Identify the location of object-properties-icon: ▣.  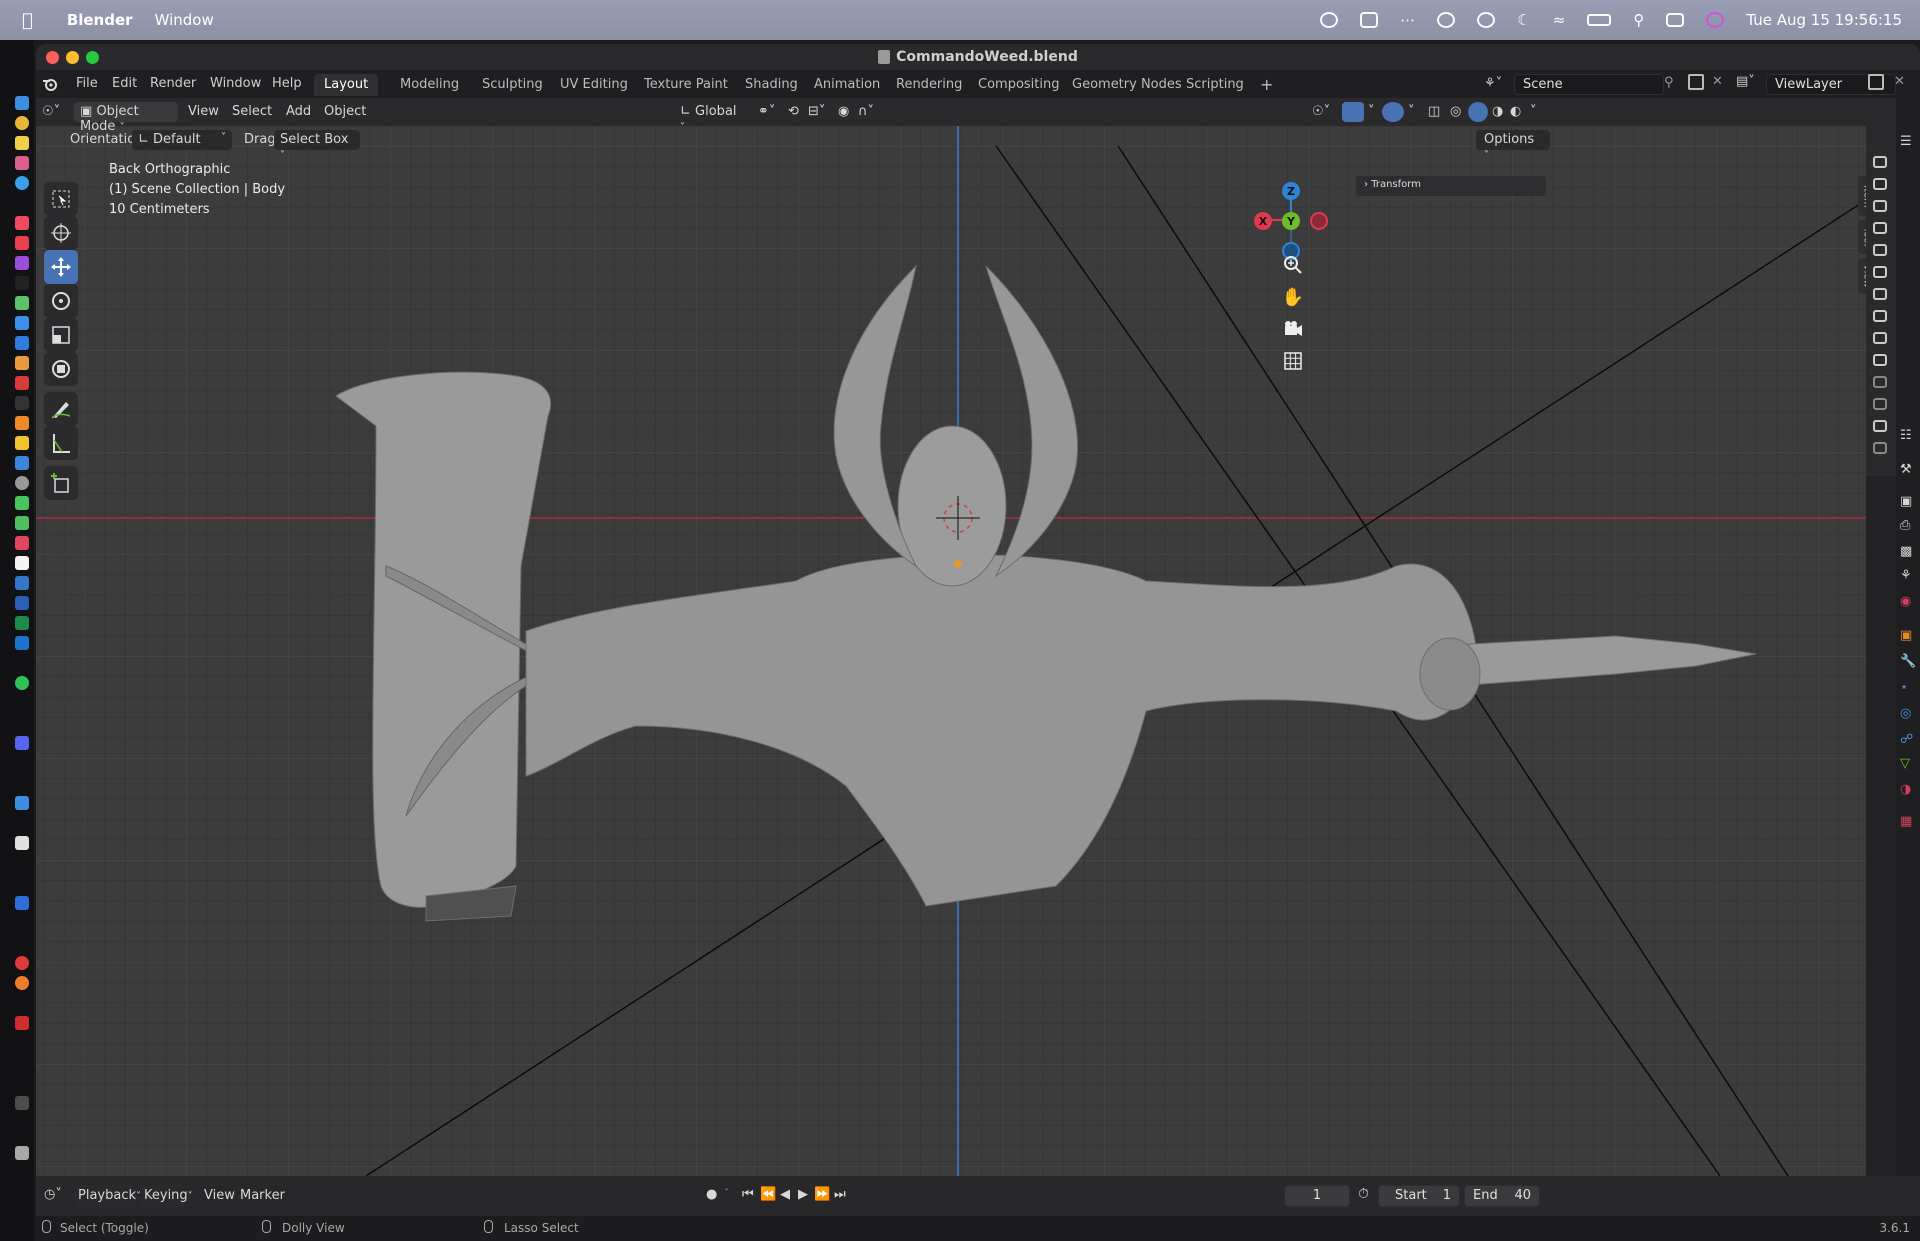
(1906, 635).